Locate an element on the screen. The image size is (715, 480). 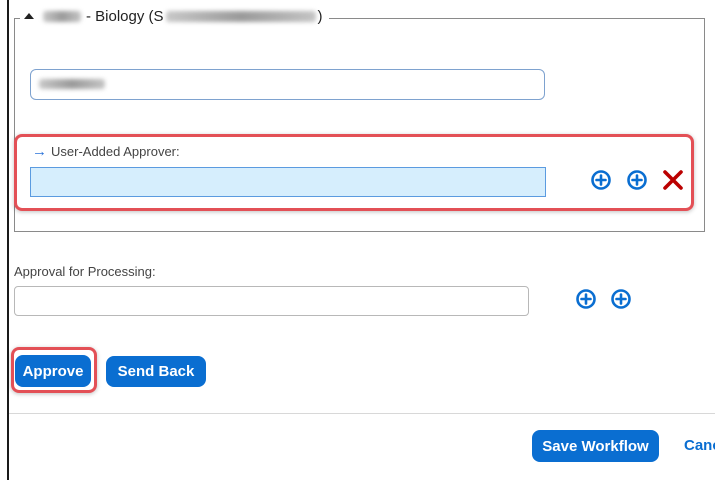
masked-approver-field is located at coordinates (287, 84).